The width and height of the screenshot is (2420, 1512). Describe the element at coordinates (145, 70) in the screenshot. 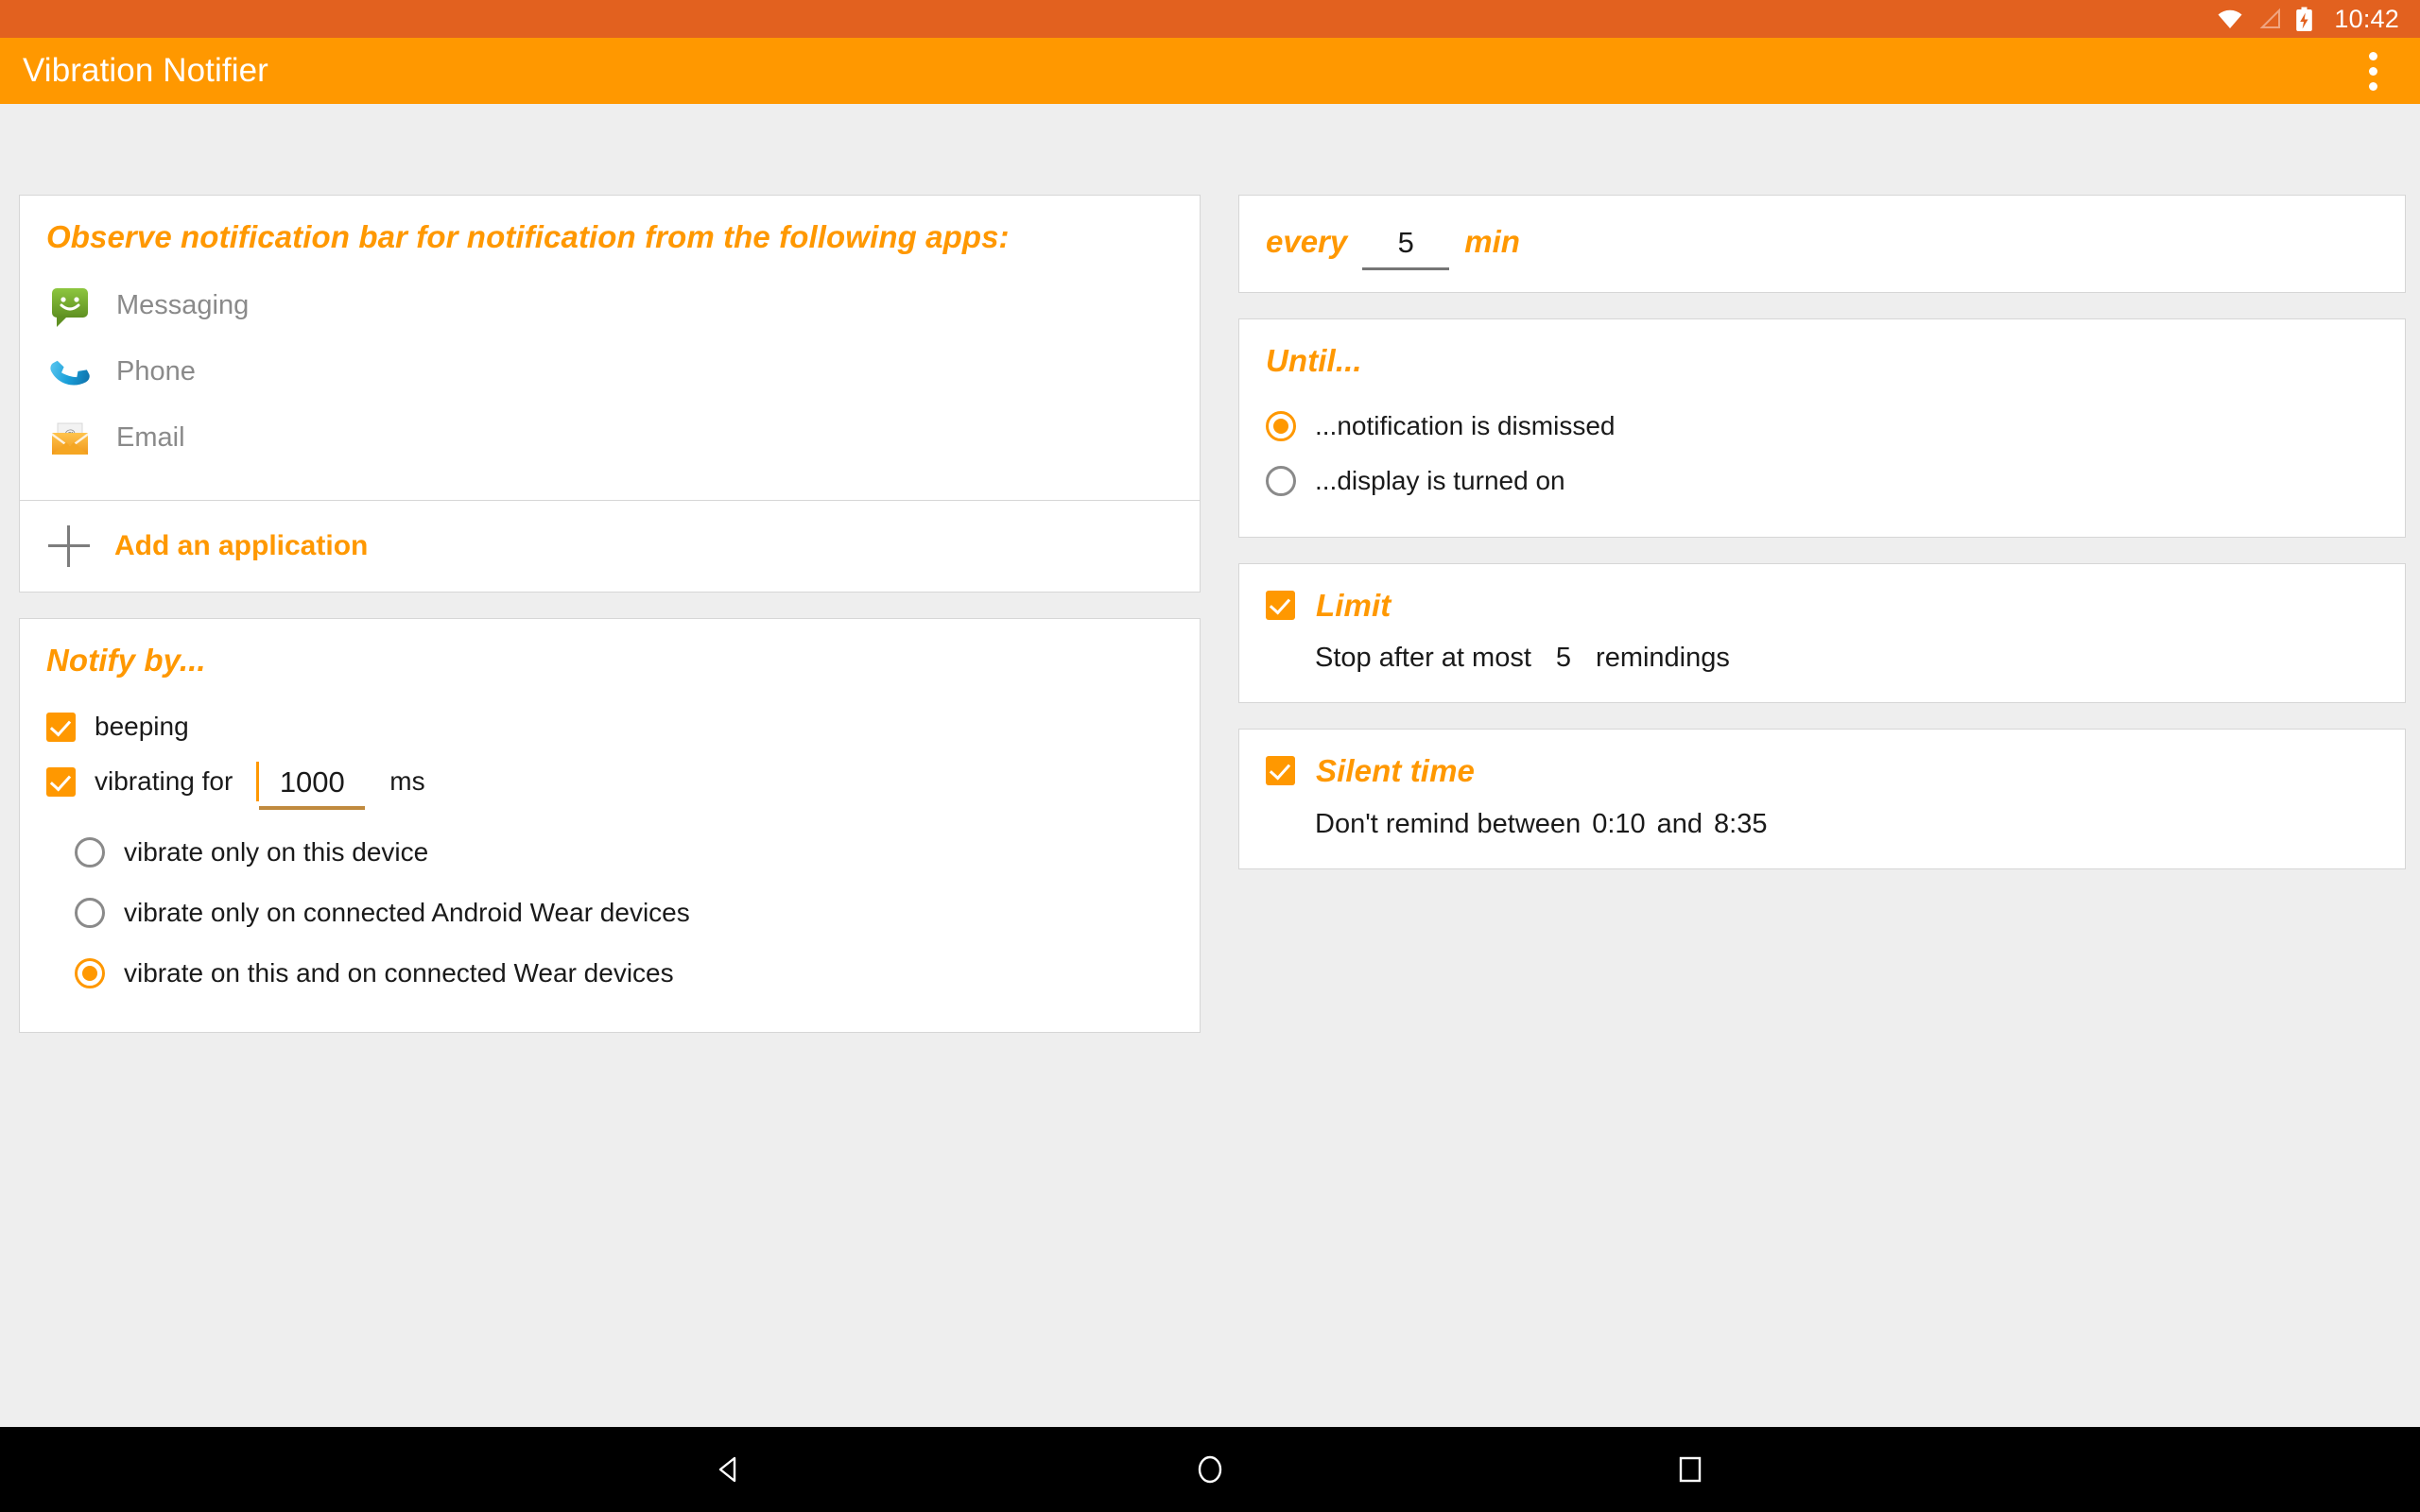

I see `app-title: Vibration Notifier` at that location.